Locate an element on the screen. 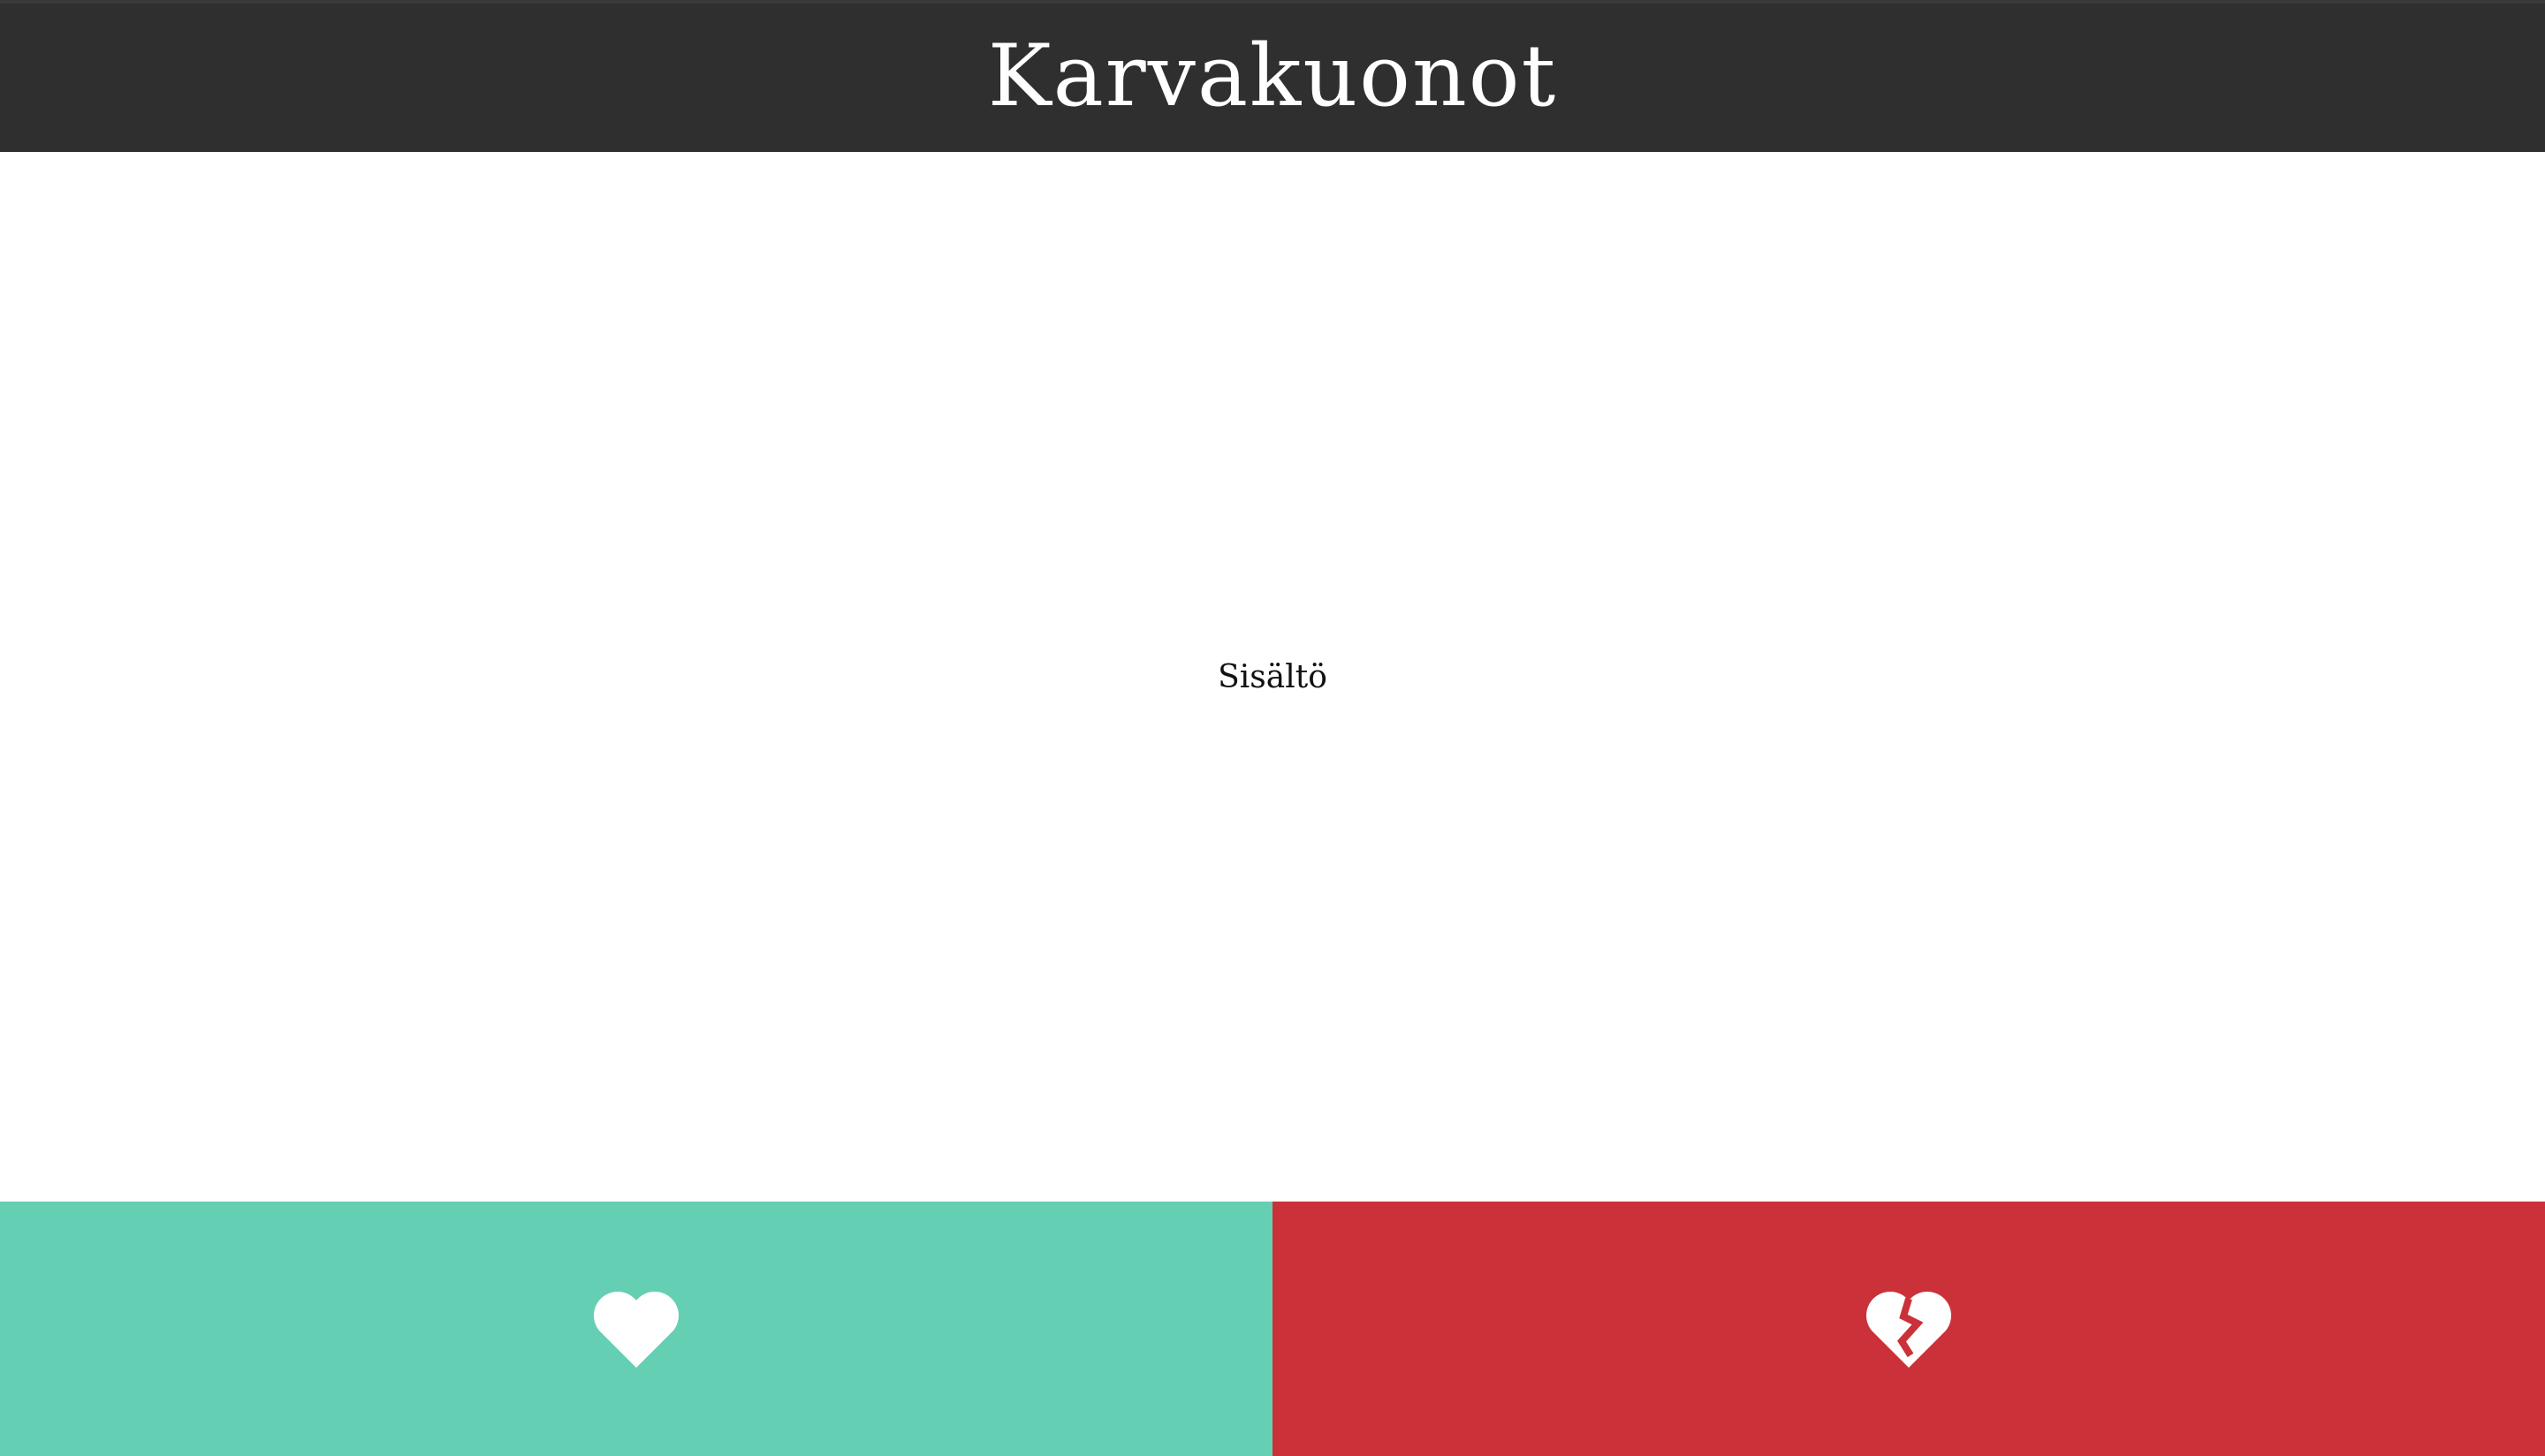 The image size is (2545, 1456). dislike-button is located at coordinates (1908, 1329).